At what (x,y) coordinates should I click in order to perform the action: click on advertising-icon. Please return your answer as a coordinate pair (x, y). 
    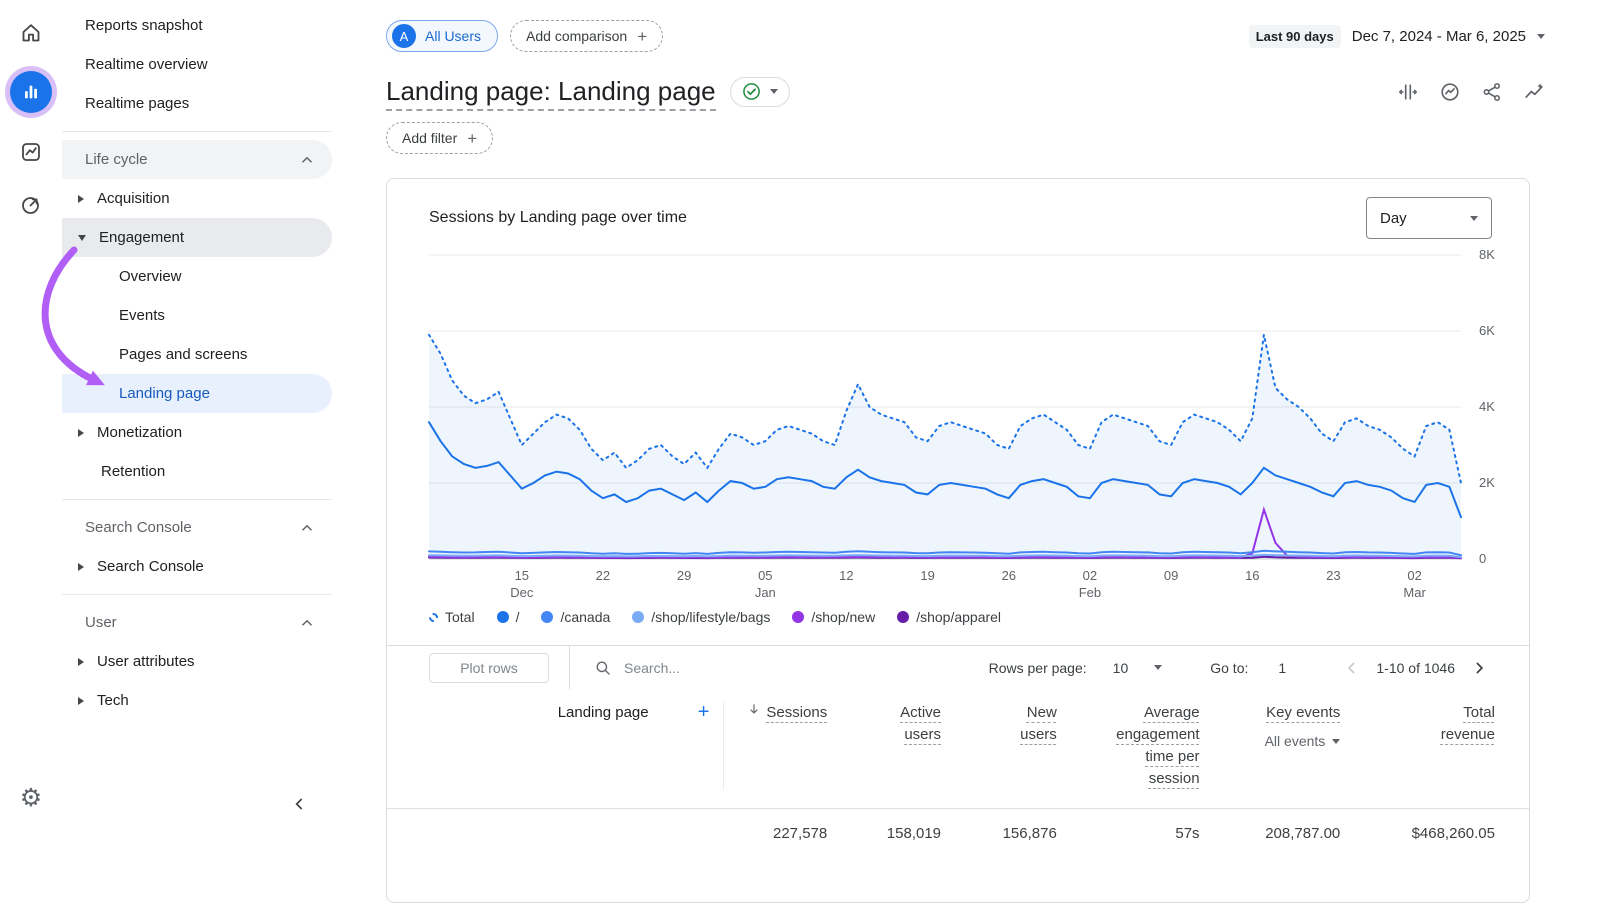
    Looking at the image, I should click on (31, 205).